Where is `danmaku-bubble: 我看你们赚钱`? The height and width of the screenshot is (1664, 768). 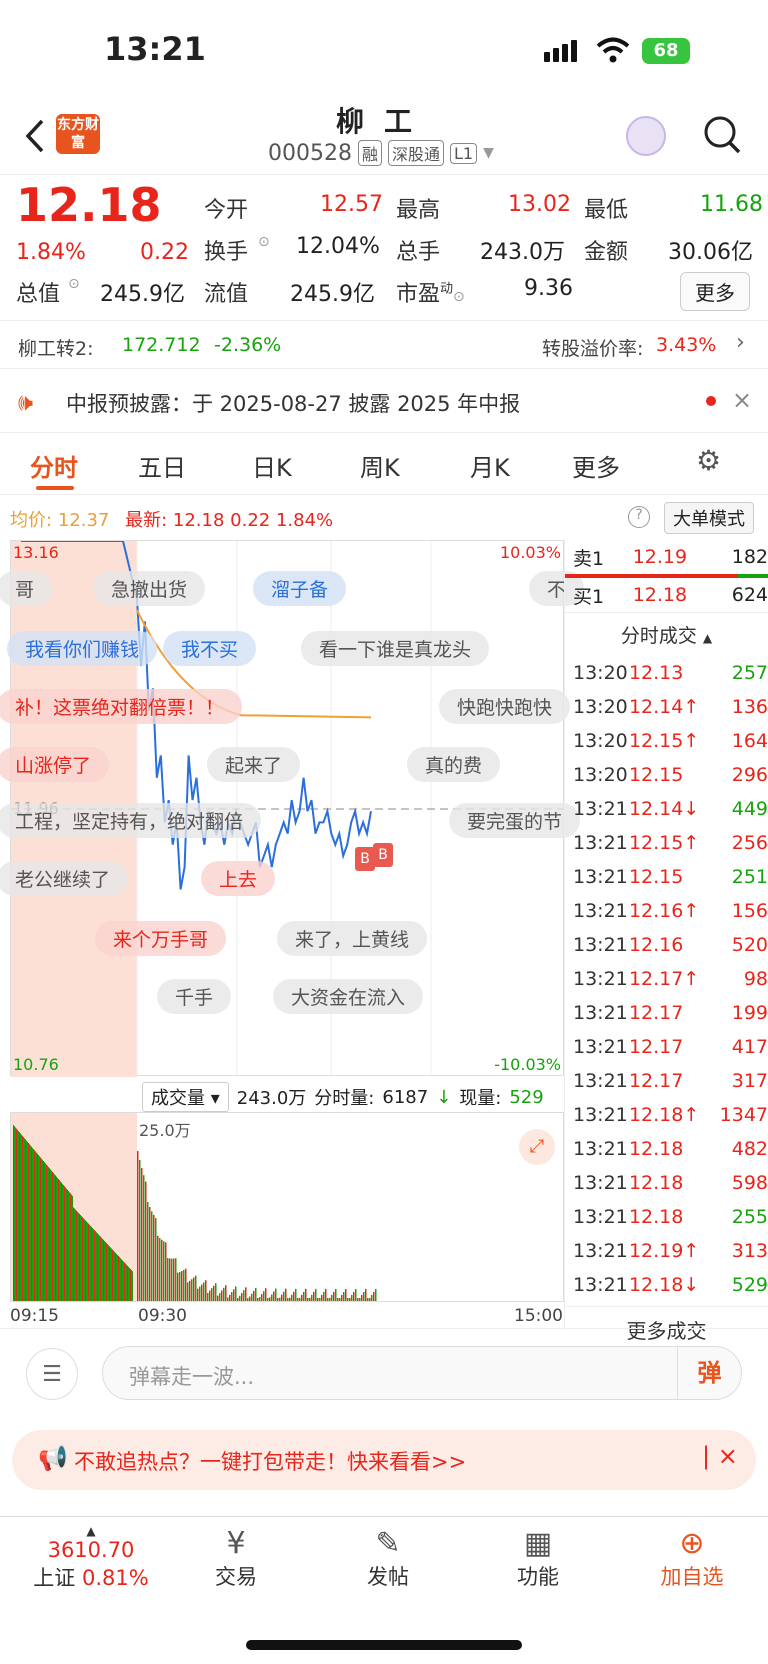
danmaku-bubble: 我看你们赚钱 is located at coordinates (82, 648).